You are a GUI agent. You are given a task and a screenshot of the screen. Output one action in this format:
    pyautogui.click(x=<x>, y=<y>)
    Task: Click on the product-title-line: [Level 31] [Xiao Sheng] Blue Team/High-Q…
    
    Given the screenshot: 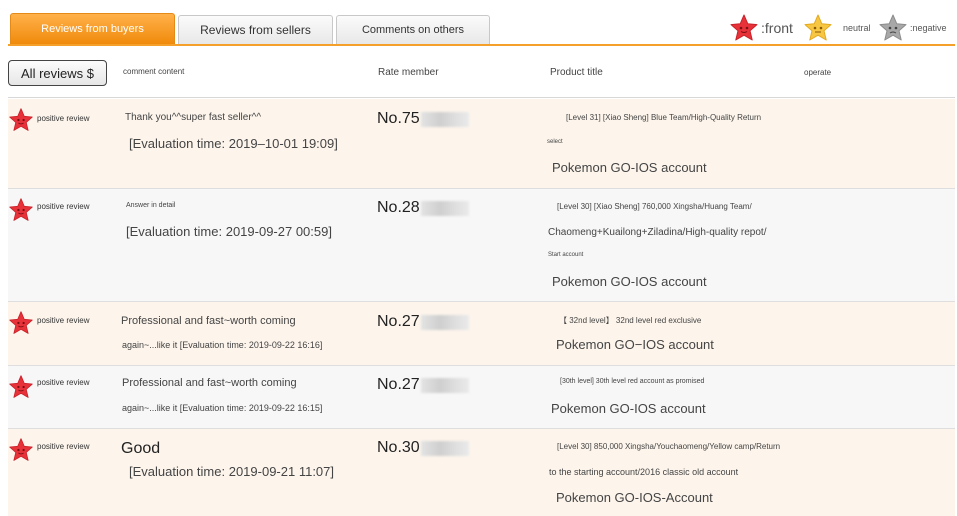 What is the action you would take?
    pyautogui.click(x=663, y=117)
    